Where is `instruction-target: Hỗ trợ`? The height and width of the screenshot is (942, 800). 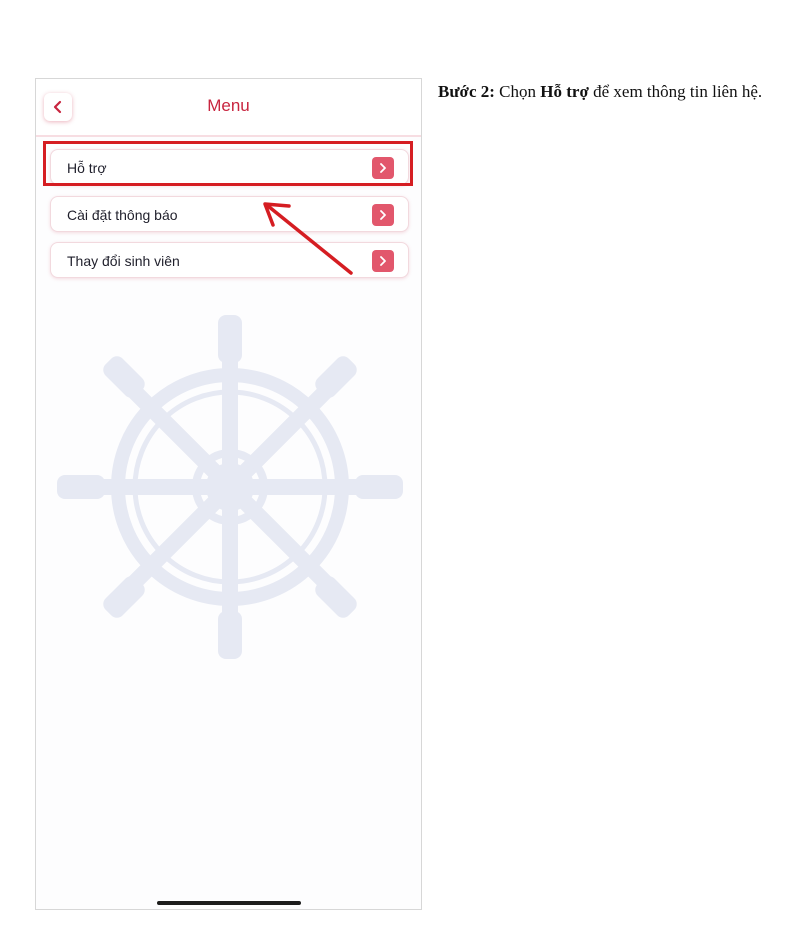
instruction-target: Hỗ trợ is located at coordinates (564, 91).